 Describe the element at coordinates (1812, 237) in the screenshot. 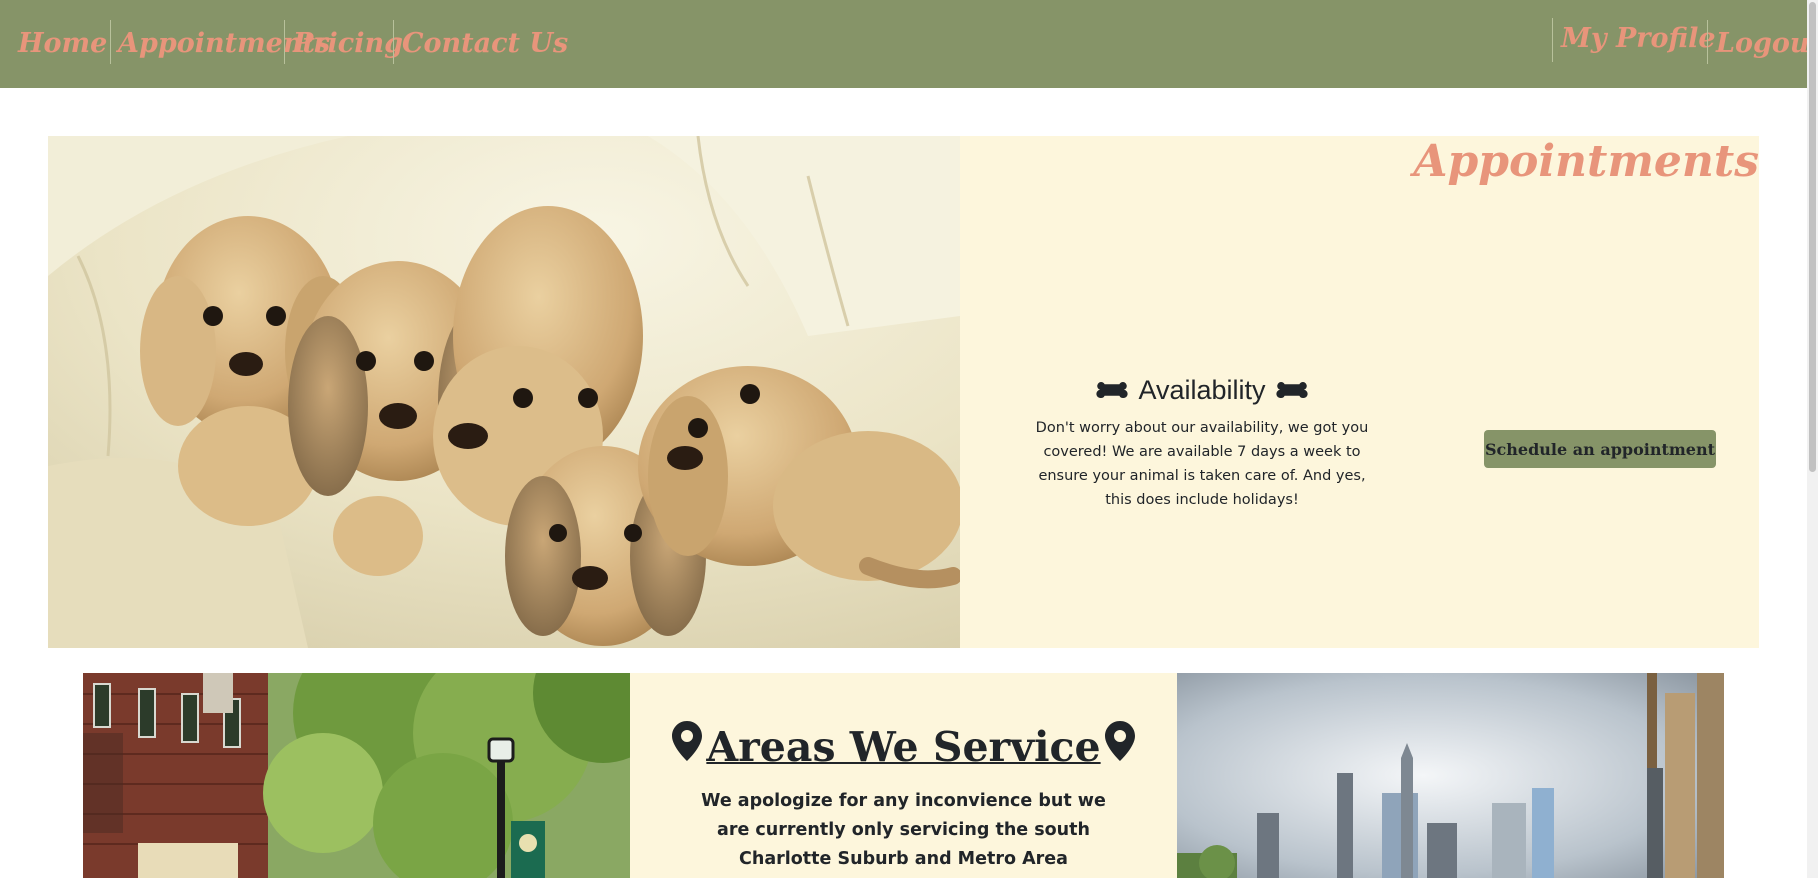

I see `scrollbar-thumb` at that location.